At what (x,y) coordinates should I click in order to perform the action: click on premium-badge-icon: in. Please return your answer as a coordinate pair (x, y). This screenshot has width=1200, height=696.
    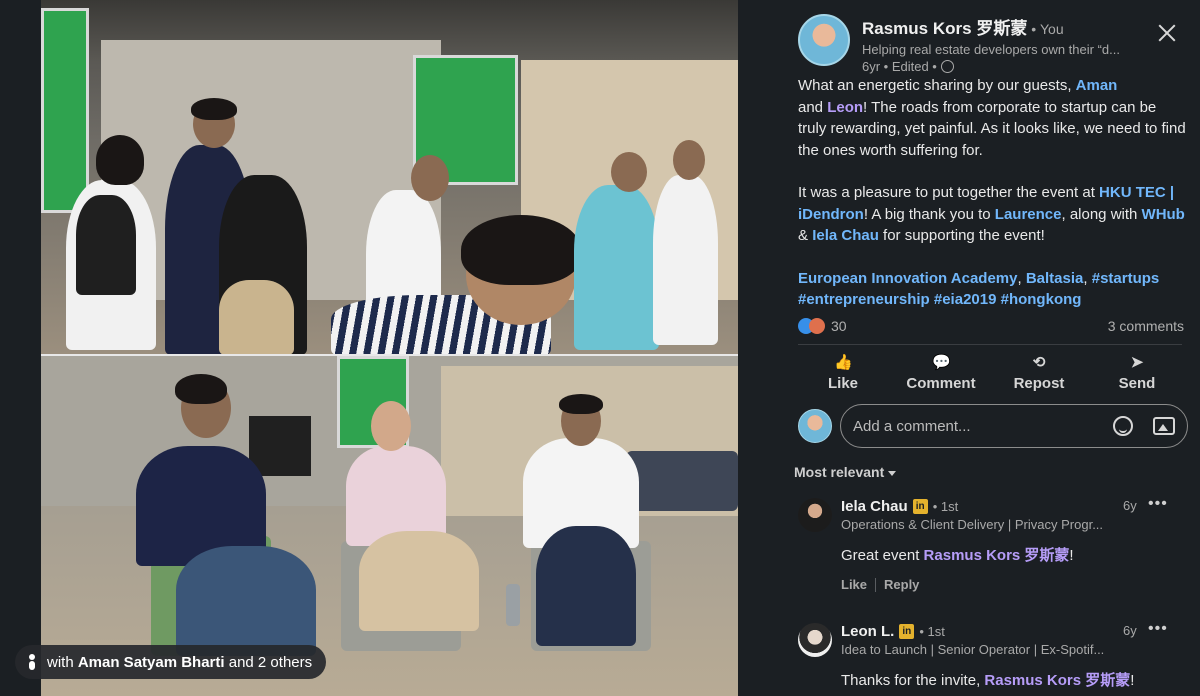
    Looking at the image, I should click on (907, 631).